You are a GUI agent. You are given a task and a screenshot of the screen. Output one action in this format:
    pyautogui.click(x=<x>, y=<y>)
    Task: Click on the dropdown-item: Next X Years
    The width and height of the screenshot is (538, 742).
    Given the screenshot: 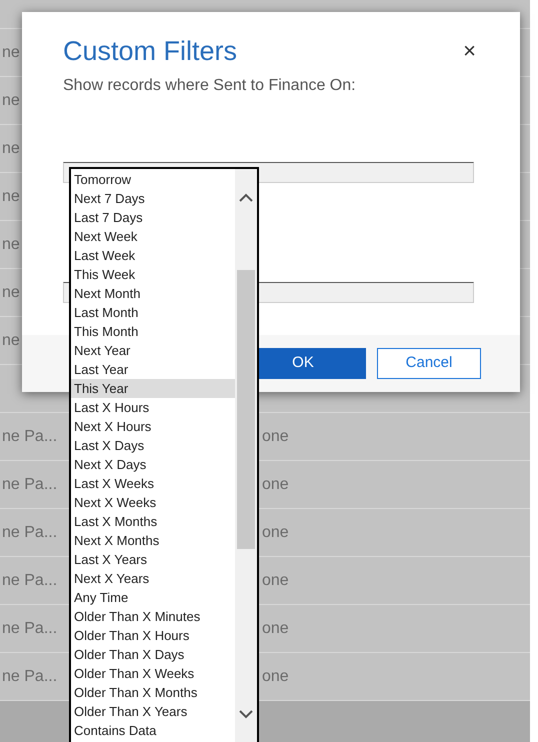 What is the action you would take?
    pyautogui.click(x=153, y=578)
    